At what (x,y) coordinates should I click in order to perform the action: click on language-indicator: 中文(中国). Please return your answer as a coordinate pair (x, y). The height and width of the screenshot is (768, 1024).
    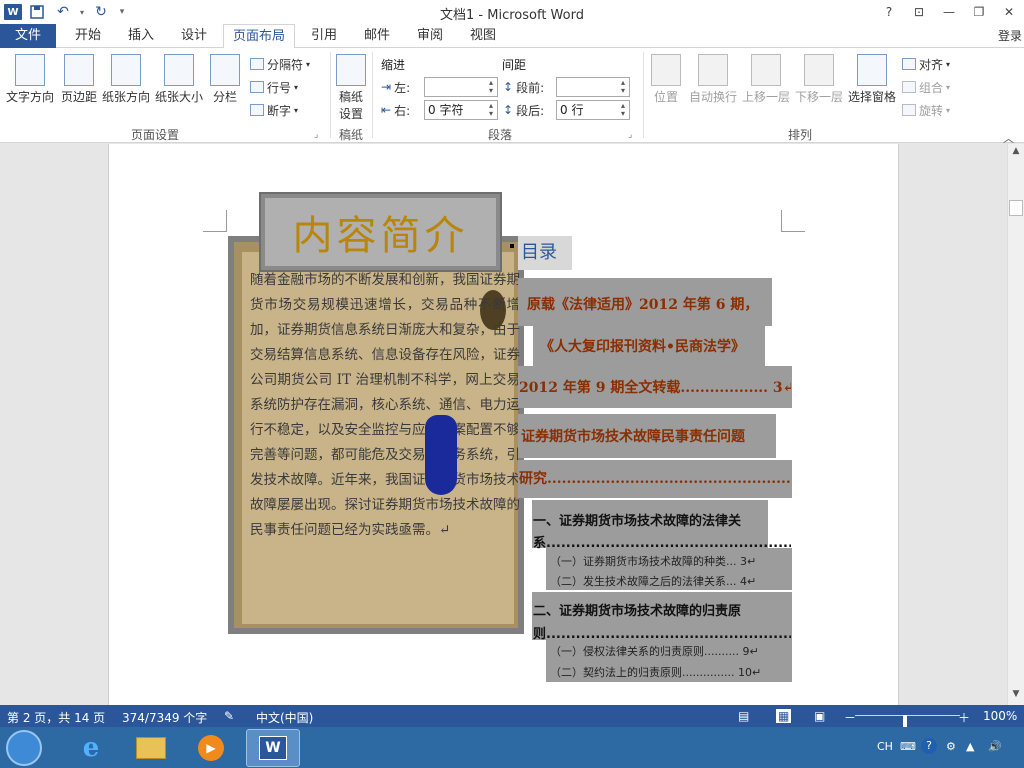
    Looking at the image, I should click on (284, 717).